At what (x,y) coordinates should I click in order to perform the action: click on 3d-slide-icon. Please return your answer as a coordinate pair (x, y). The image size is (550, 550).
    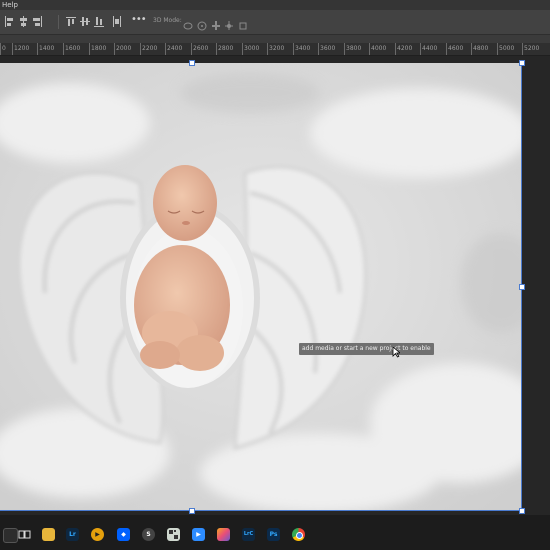
    Looking at the image, I should click on (229, 23).